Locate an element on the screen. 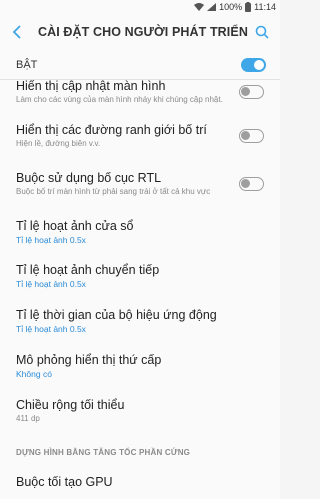 The height and width of the screenshot is (499, 320). setting-title: Tỉ lệ hoạt ảnh chuyển tiếp is located at coordinates (88, 270).